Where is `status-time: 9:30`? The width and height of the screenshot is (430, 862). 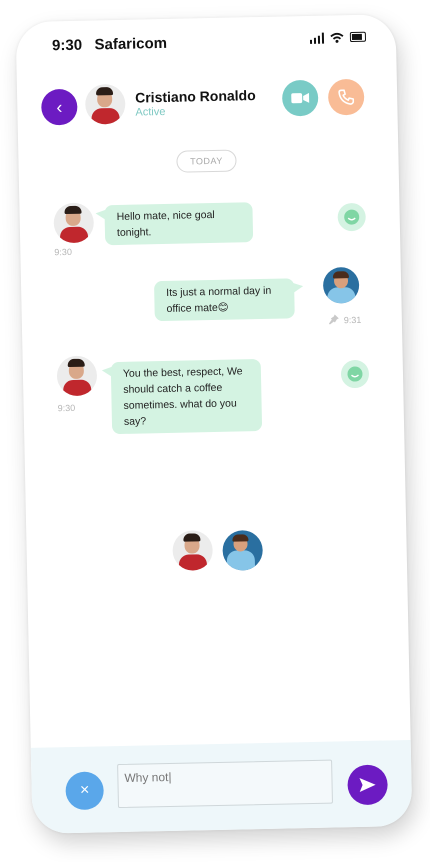
status-time: 9:30 is located at coordinates (67, 45).